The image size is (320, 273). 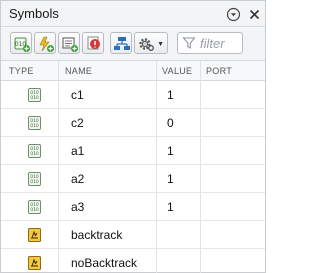 What do you see at coordinates (170, 123) in the screenshot?
I see `symbol-value: 0` at bounding box center [170, 123].